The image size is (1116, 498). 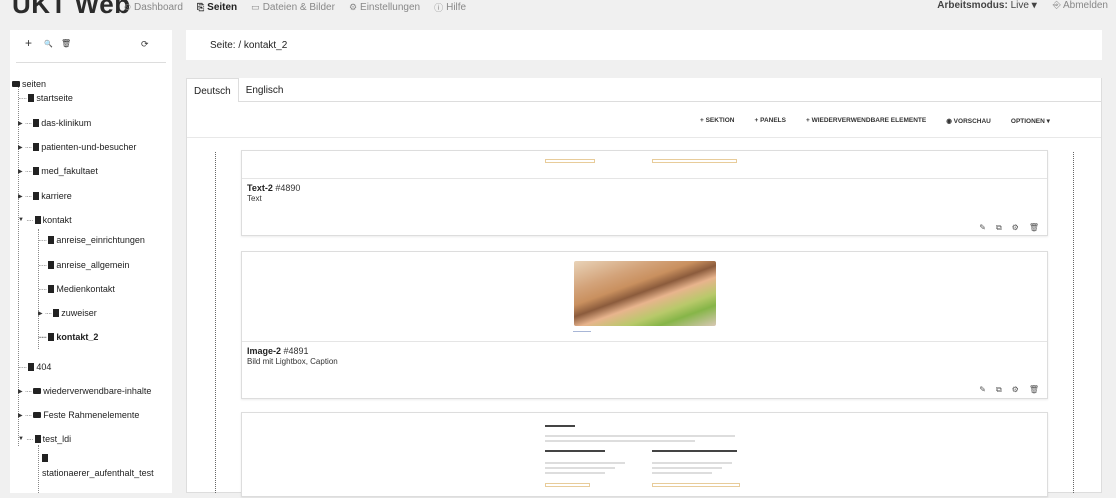 What do you see at coordinates (217, 7) in the screenshot?
I see `nav-seiten: ⎘ Seiten` at bounding box center [217, 7].